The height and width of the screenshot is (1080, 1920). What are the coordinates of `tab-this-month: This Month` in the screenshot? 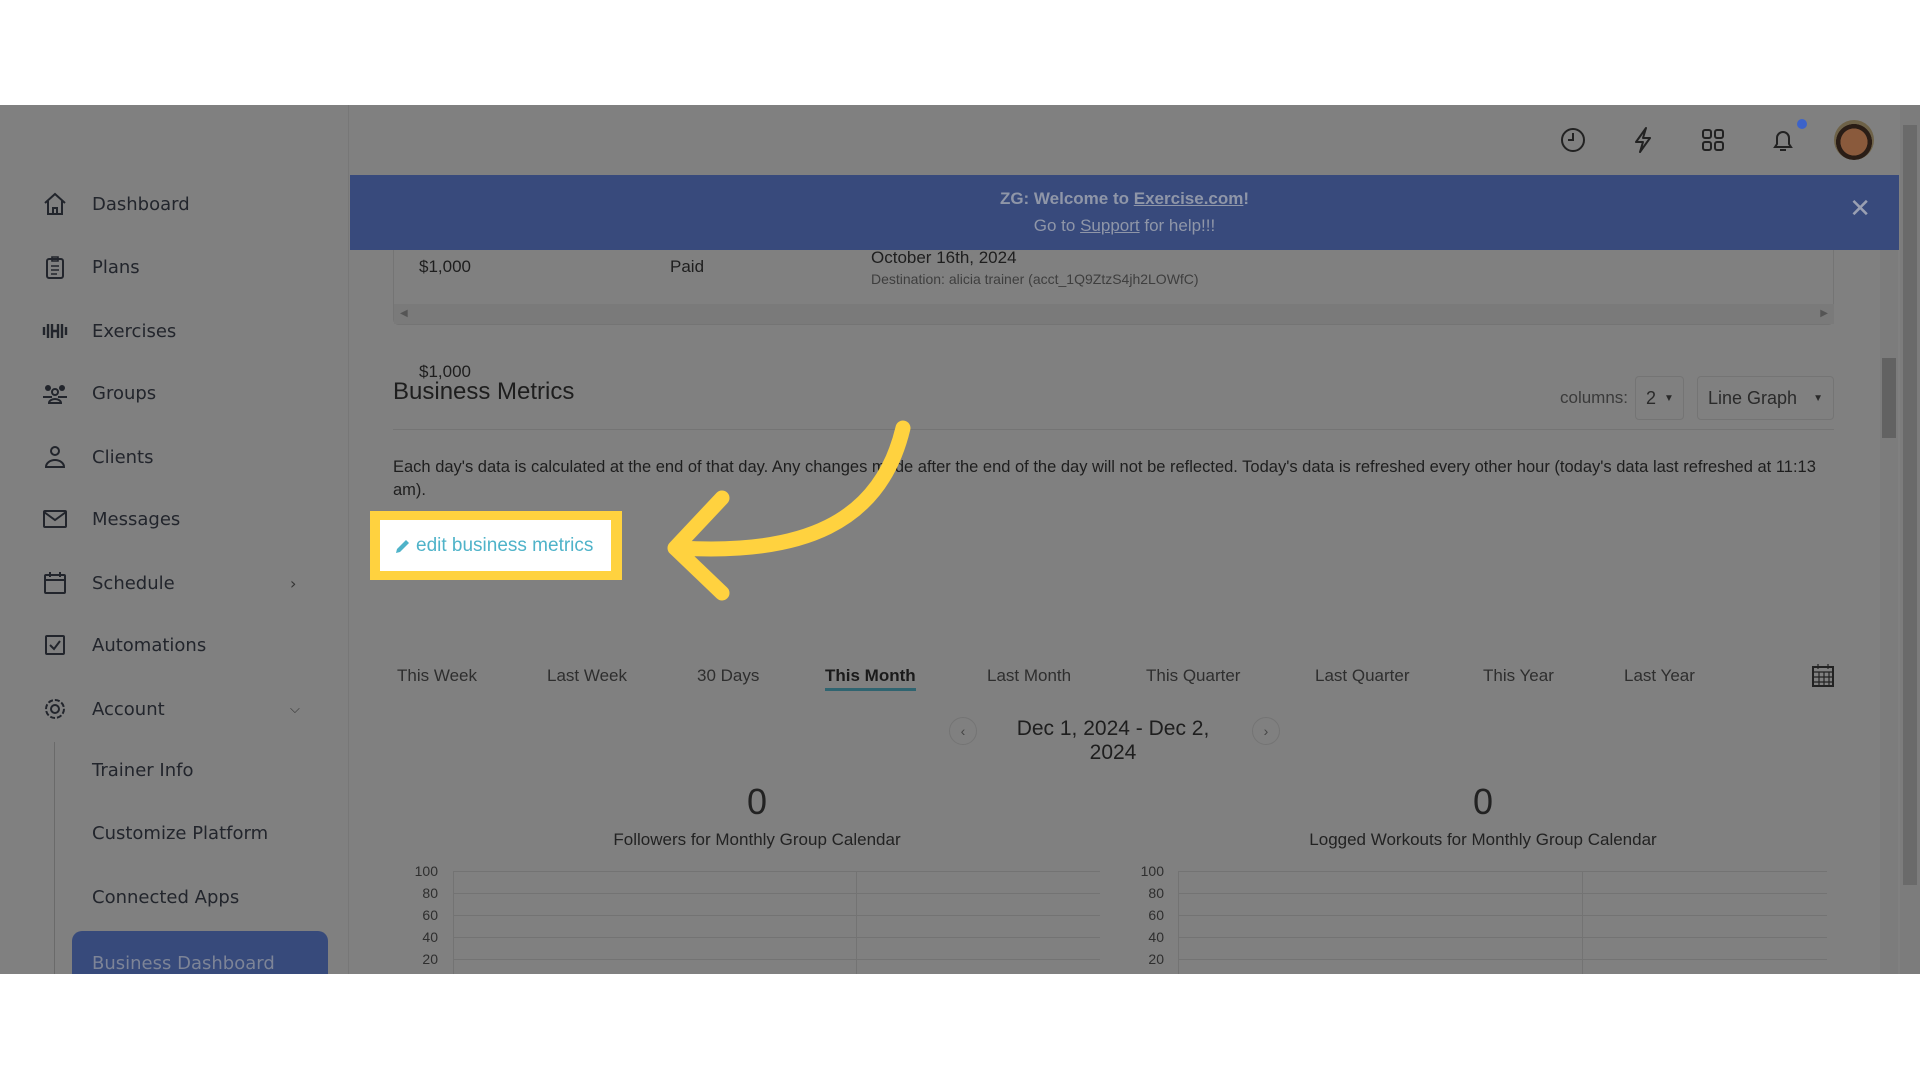 It's located at (870, 678).